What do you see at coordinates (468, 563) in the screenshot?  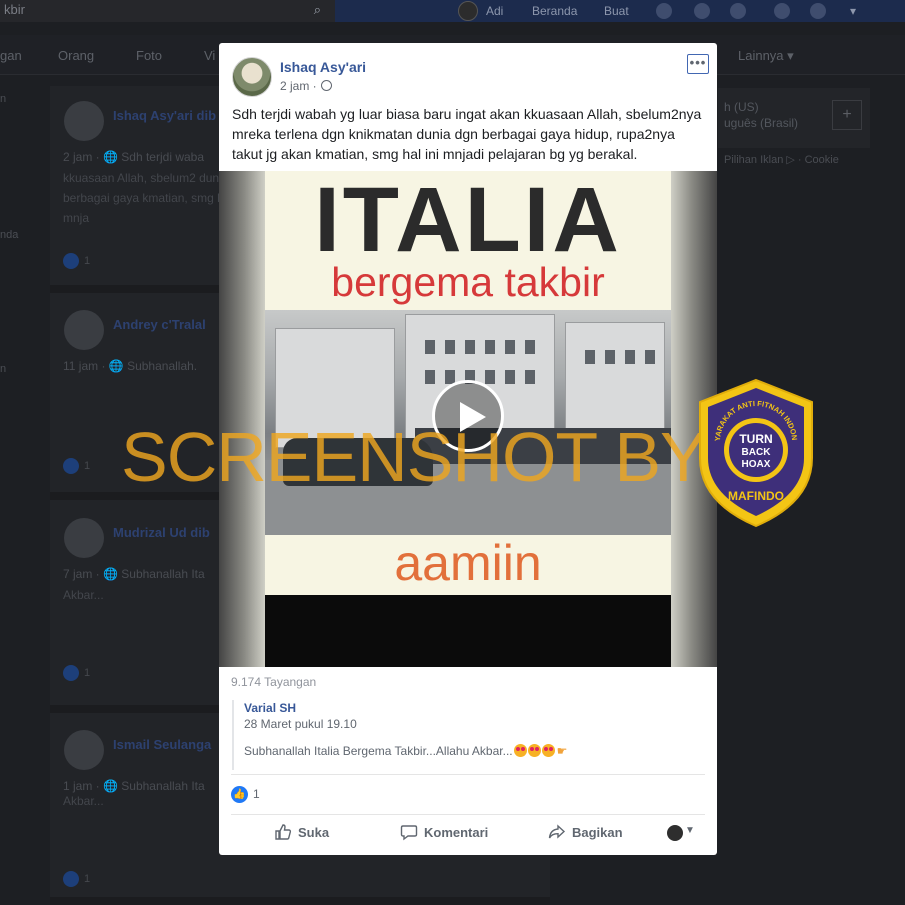 I see `video-caption-footer: aamiin` at bounding box center [468, 563].